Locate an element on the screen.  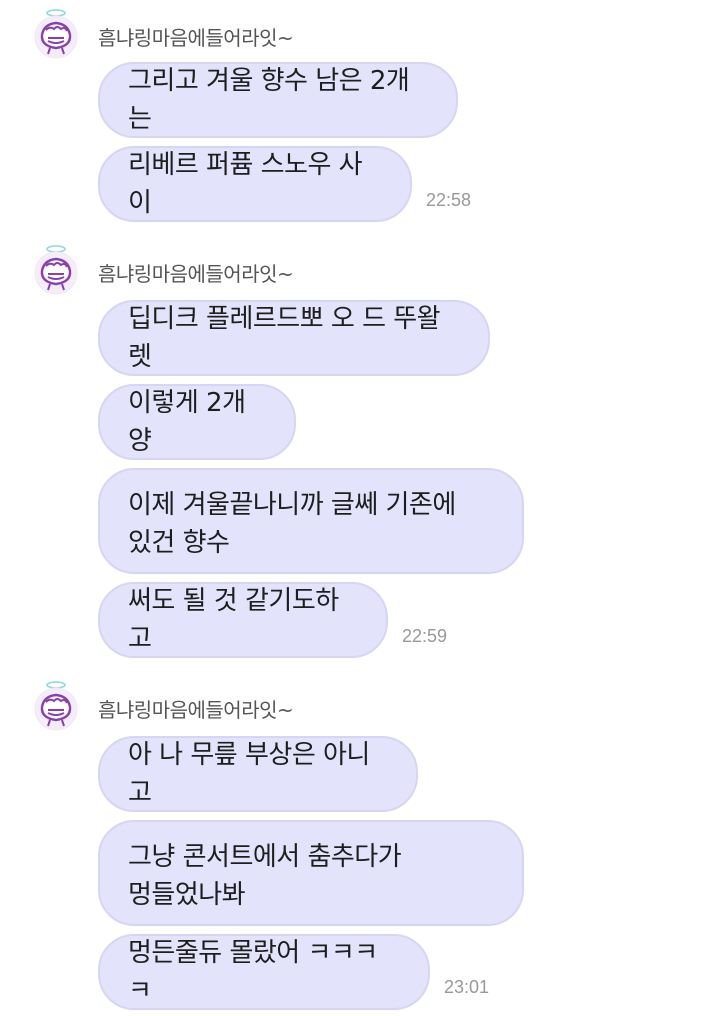
message-text: 이렇게 2개양 is located at coordinates (187, 422).